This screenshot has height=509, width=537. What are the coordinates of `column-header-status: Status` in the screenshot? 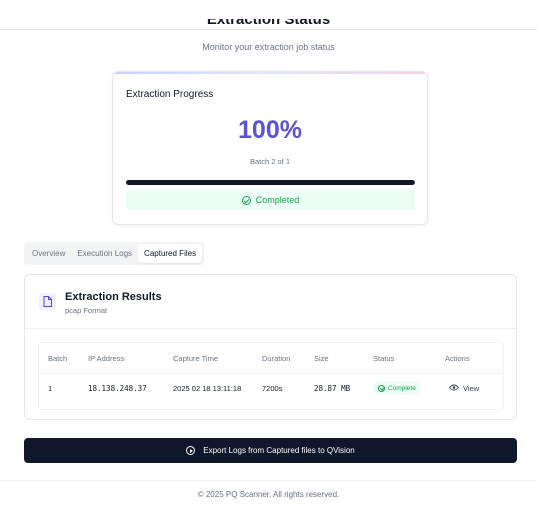 It's located at (384, 358).